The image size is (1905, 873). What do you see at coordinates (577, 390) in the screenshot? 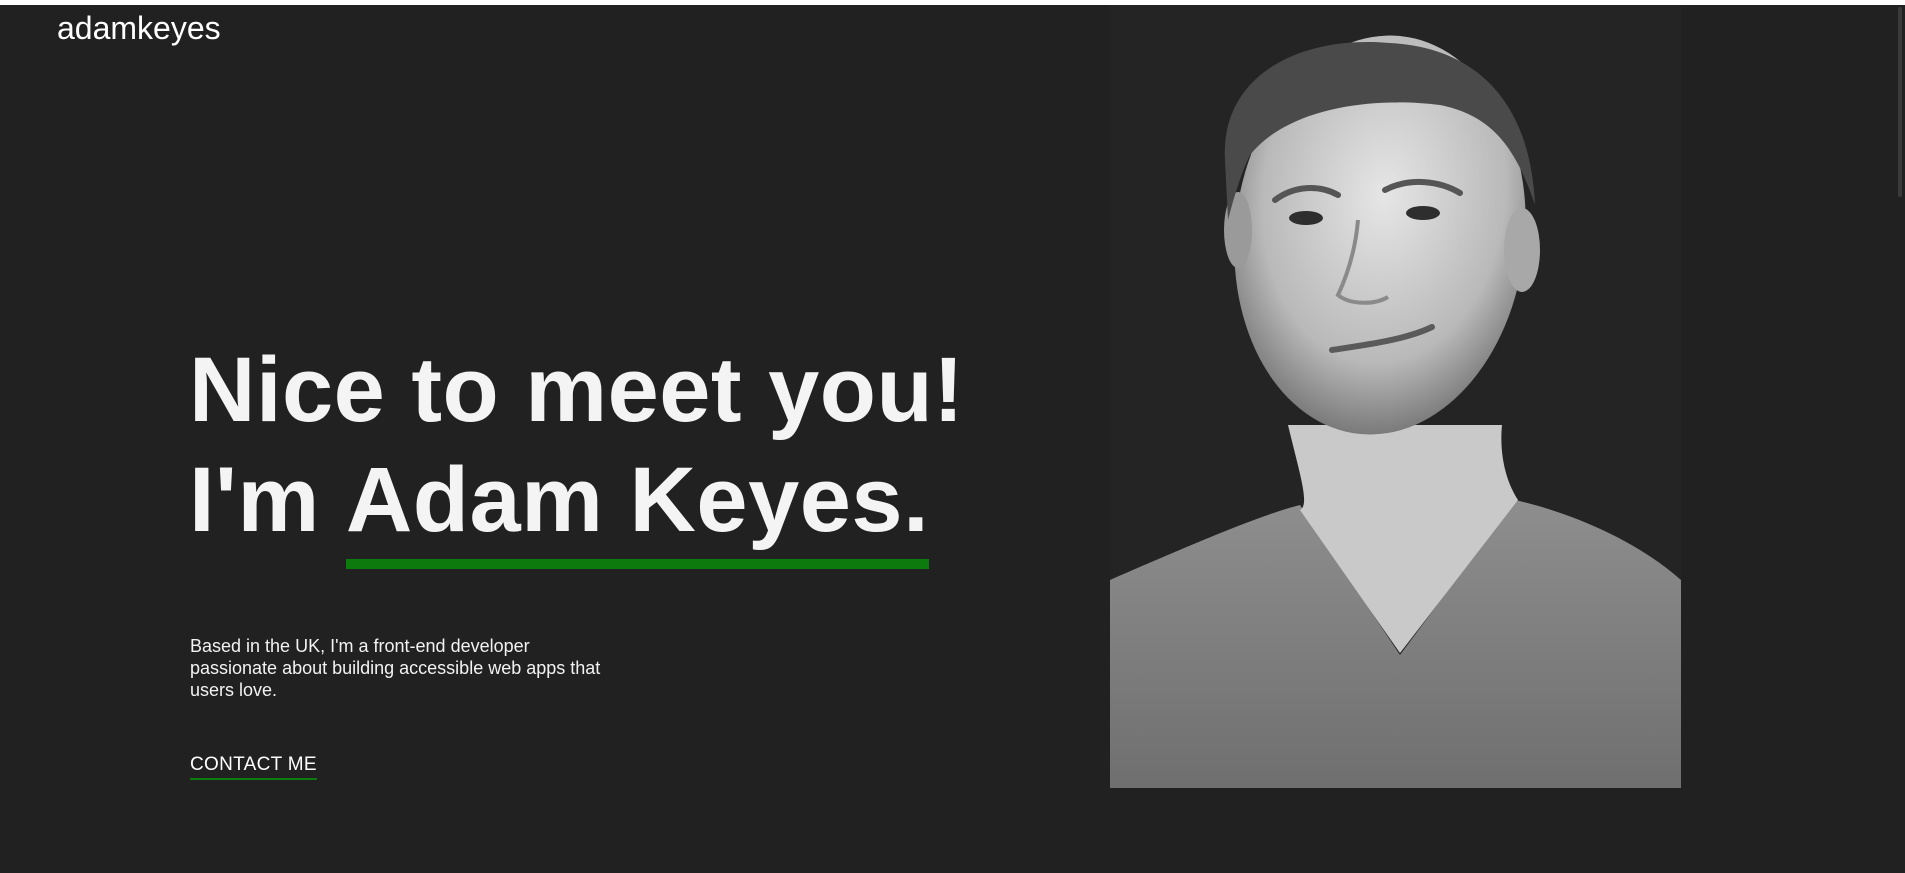
I see `headline-line-1: Nice to meet you!` at bounding box center [577, 390].